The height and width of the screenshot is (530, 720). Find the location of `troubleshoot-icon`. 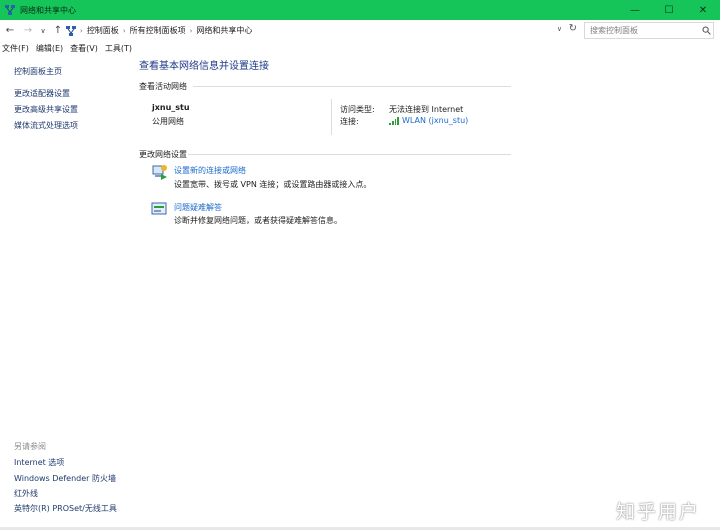

troubleshoot-icon is located at coordinates (159, 209).